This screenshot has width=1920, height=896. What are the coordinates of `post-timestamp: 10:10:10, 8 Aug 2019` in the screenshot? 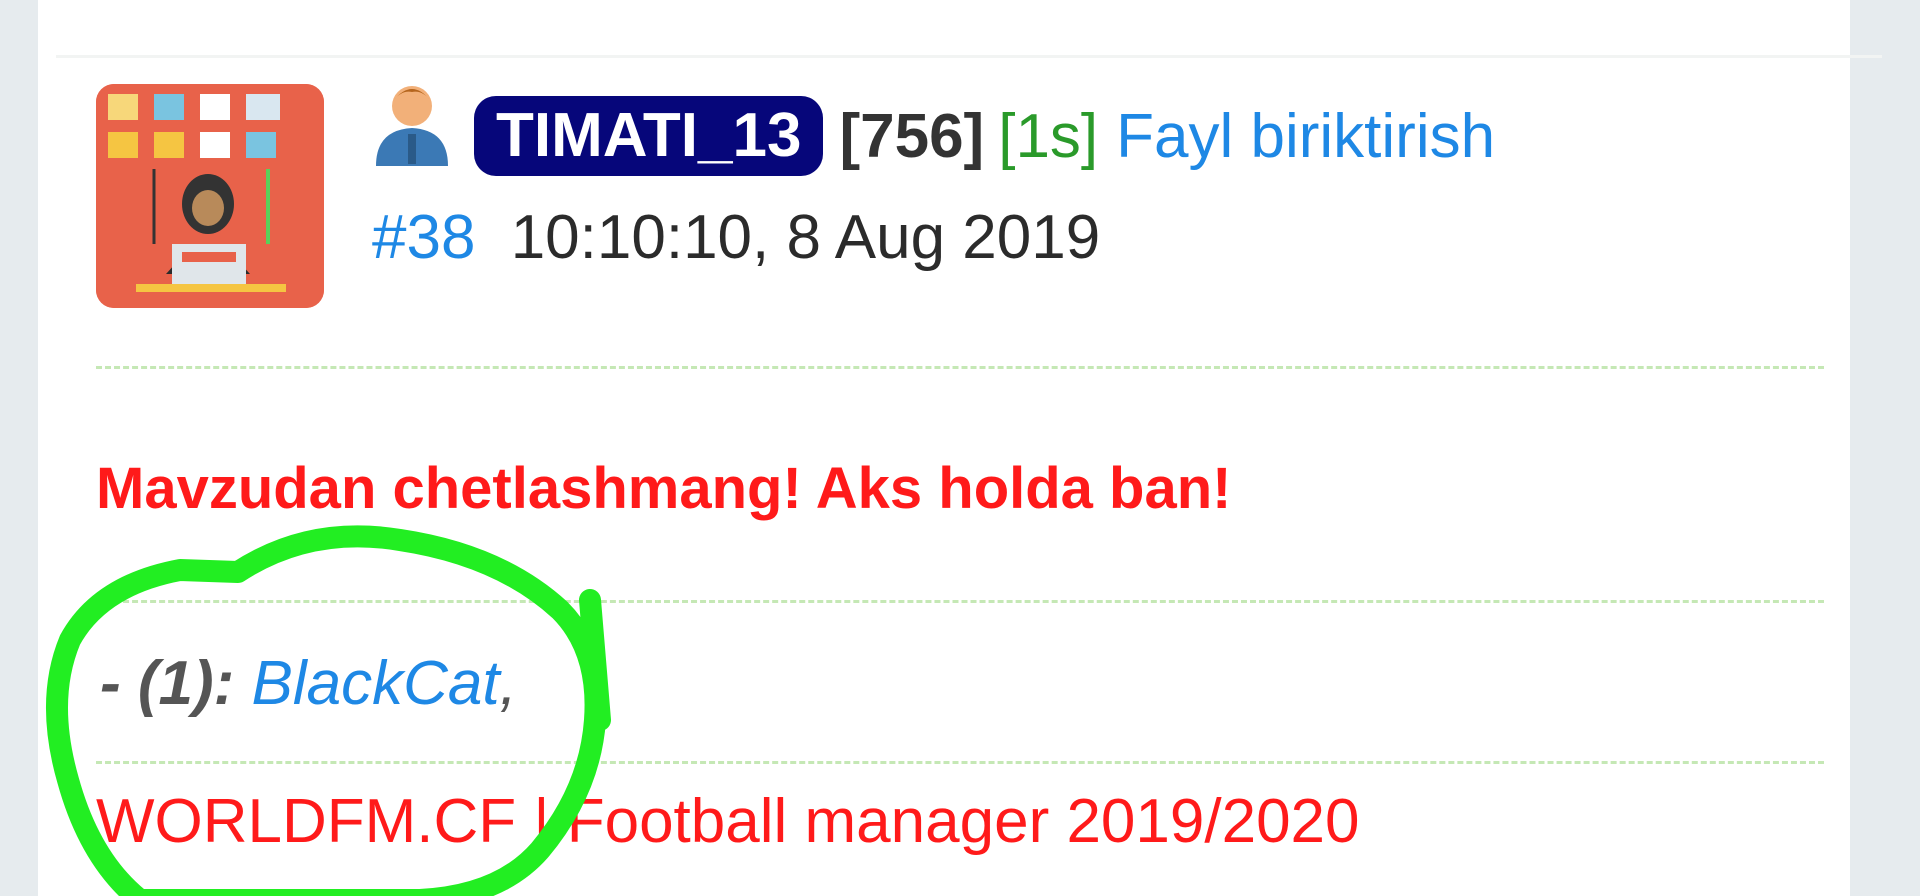 It's located at (805, 237).